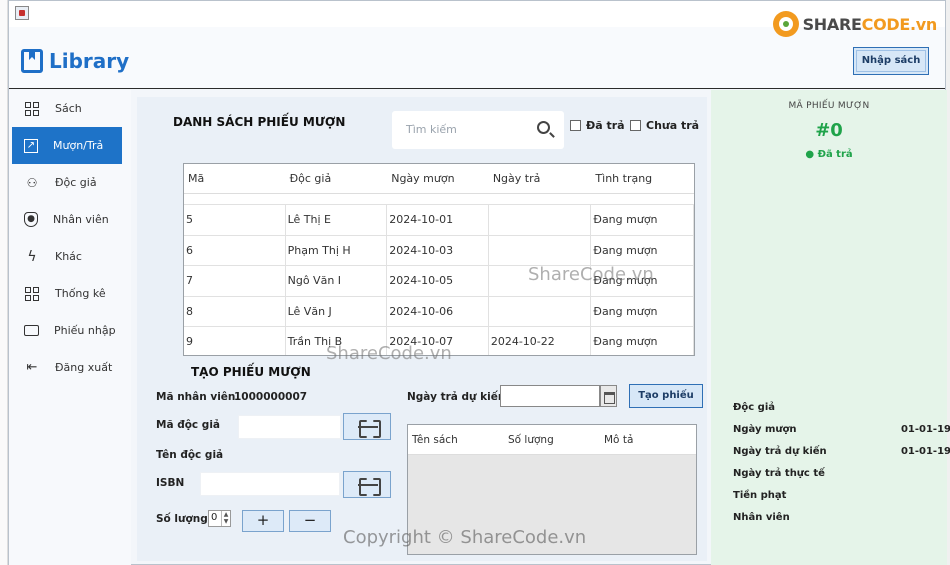 The width and height of the screenshot is (950, 565). I want to click on column-header: Số lượng, so click(552, 439).